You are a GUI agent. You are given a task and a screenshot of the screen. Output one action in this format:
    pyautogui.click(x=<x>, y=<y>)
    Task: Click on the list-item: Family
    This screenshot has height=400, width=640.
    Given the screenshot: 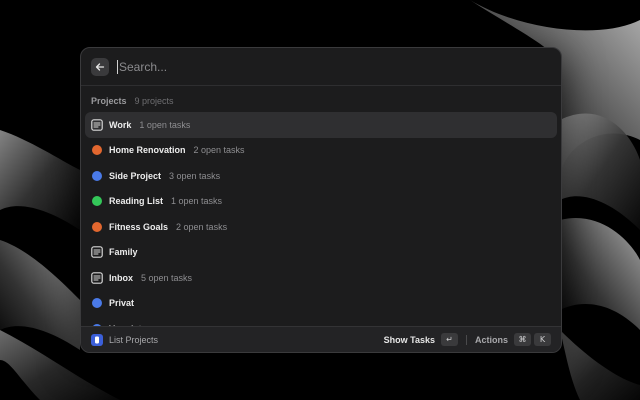 What is the action you would take?
    pyautogui.click(x=321, y=253)
    